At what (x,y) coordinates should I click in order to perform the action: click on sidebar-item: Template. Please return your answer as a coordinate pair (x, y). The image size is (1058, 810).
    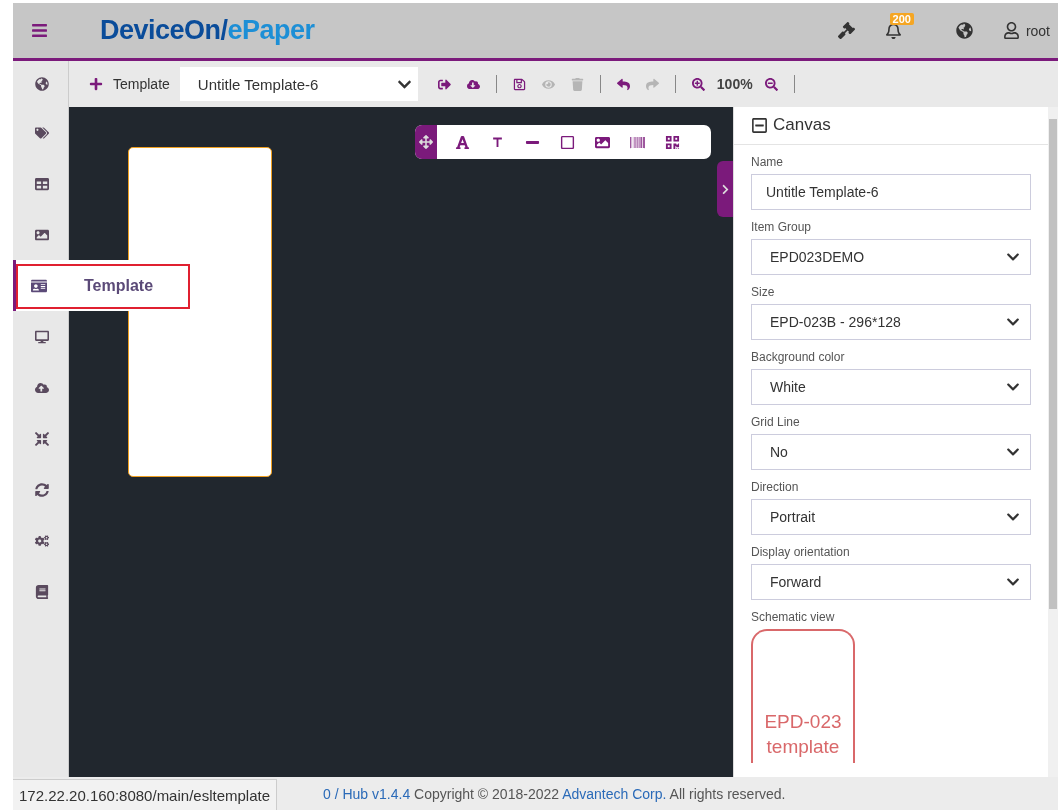
    Looking at the image, I should click on (101, 285).